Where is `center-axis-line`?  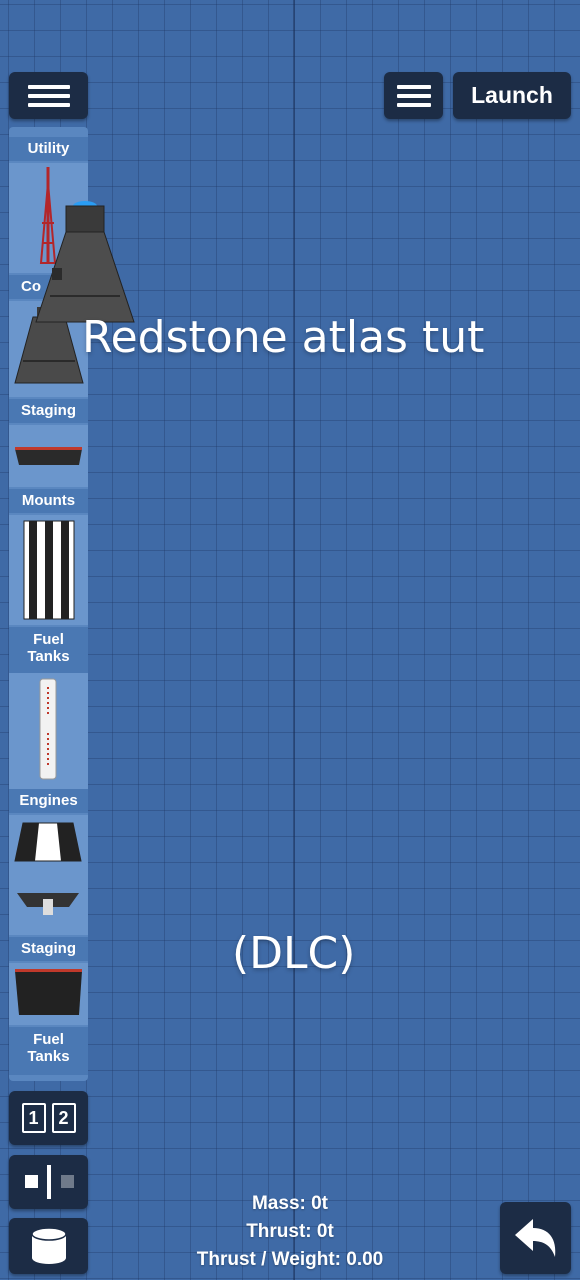 center-axis-line is located at coordinates (294, 640).